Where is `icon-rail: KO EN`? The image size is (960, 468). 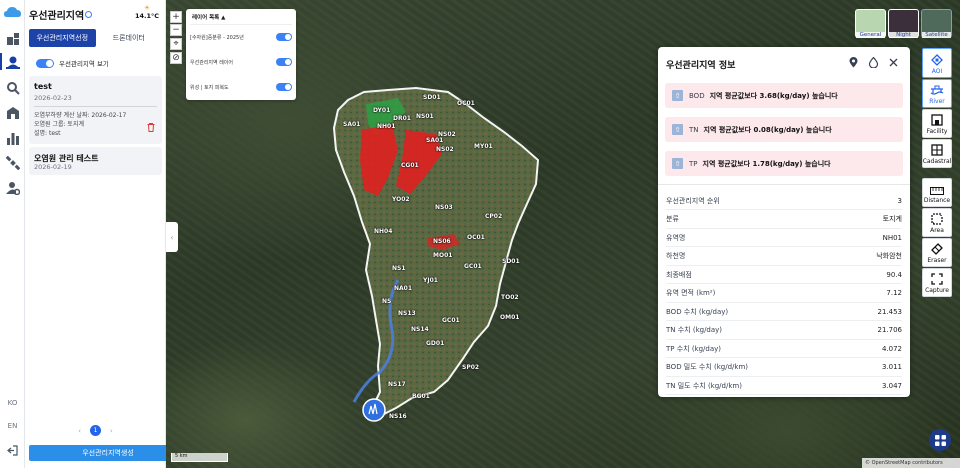 icon-rail: KO EN is located at coordinates (12, 234).